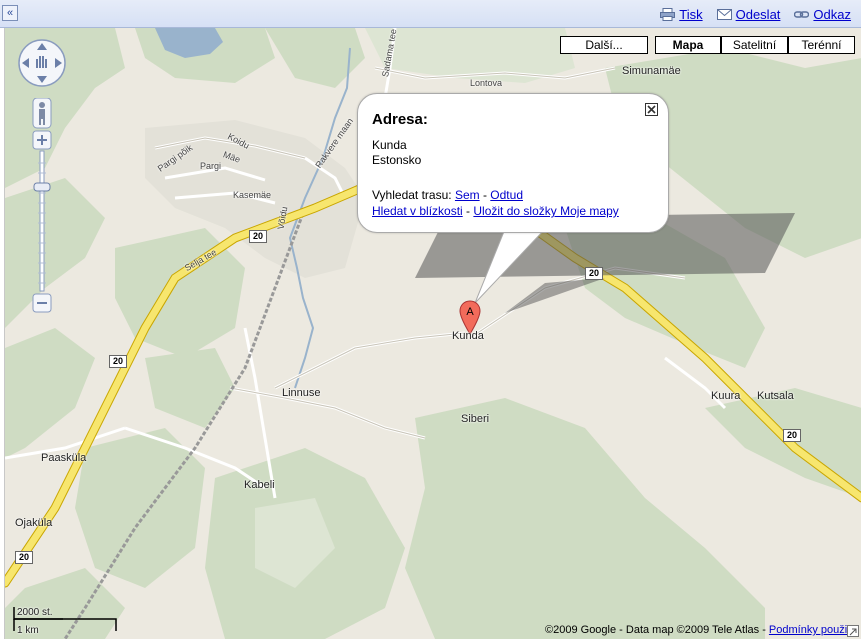 This screenshot has height=639, width=861. Describe the element at coordinates (211, 166) in the screenshot. I see `place-pargi: Pargi` at that location.